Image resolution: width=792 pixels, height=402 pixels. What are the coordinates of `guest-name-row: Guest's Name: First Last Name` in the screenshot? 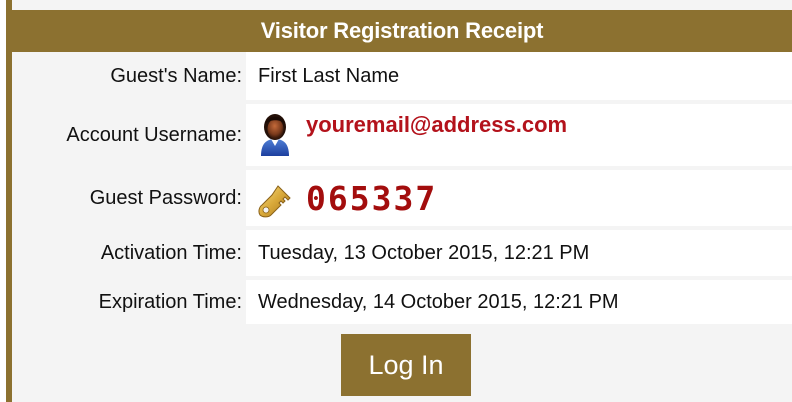 It's located at (402, 76).